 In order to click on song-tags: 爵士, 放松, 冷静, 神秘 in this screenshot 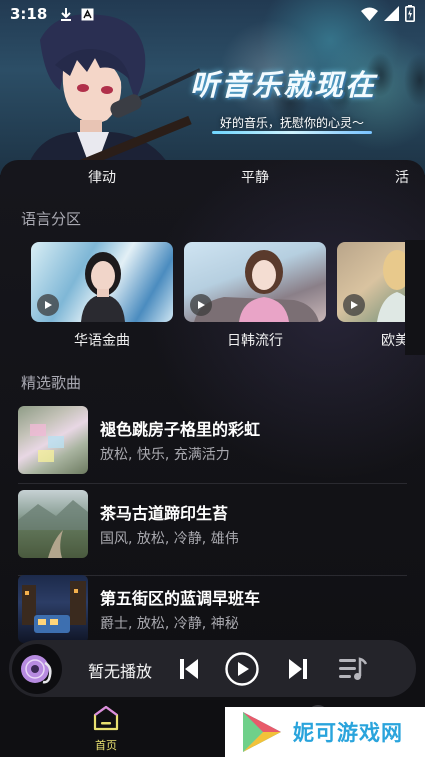, I will do `click(169, 624)`.